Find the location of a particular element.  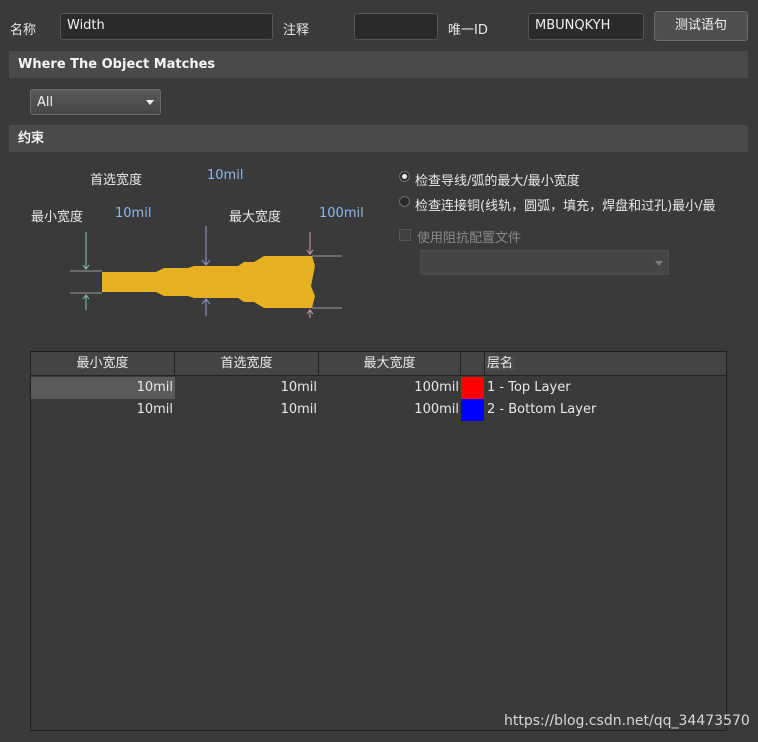

width-diagram is located at coordinates (206, 272).